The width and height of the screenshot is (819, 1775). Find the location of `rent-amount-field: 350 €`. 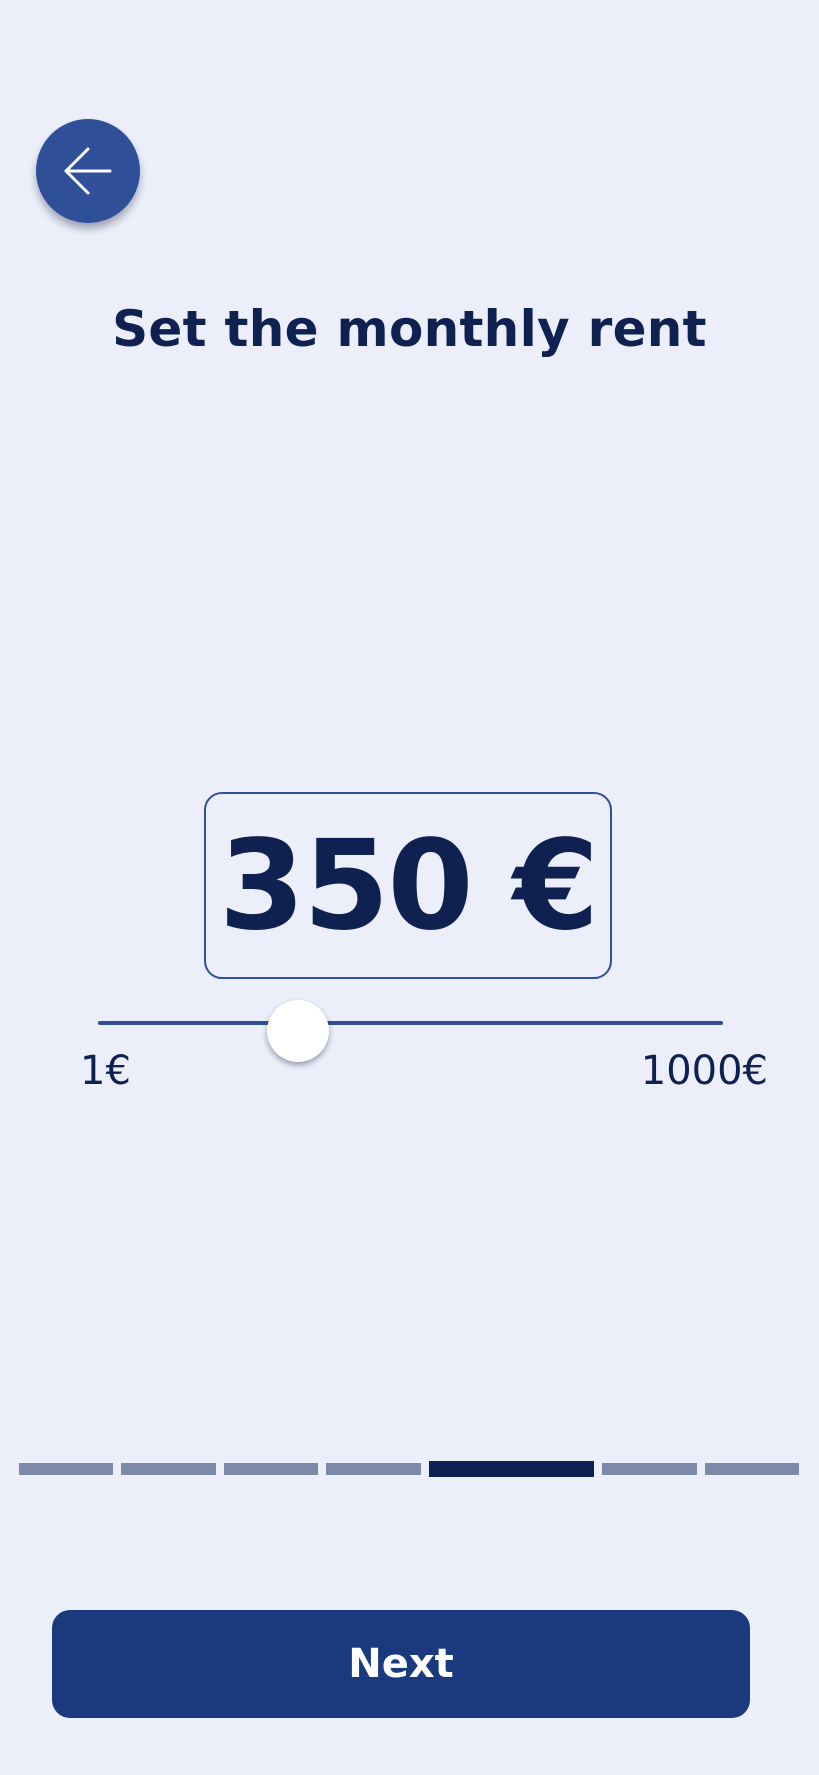

rent-amount-field: 350 € is located at coordinates (408, 885).